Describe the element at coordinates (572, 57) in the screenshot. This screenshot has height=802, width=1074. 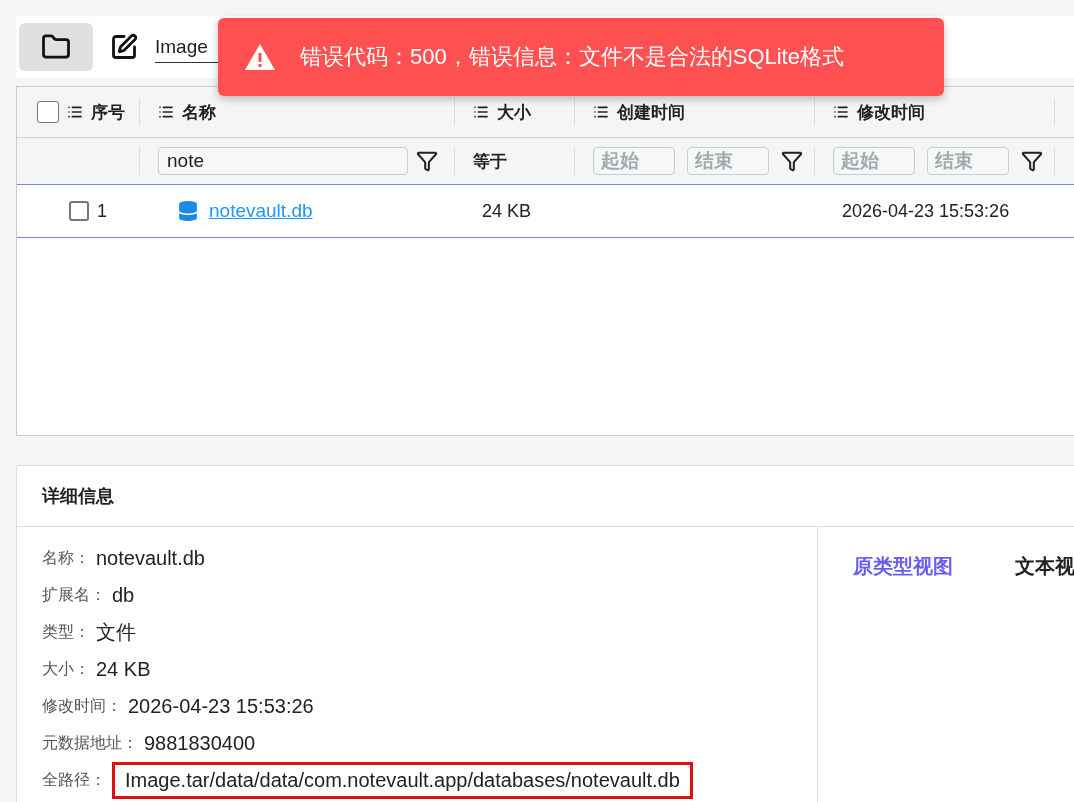
I see `error-message: 错误代码：500，错误信息：文件不是合法的SQLite格式` at that location.